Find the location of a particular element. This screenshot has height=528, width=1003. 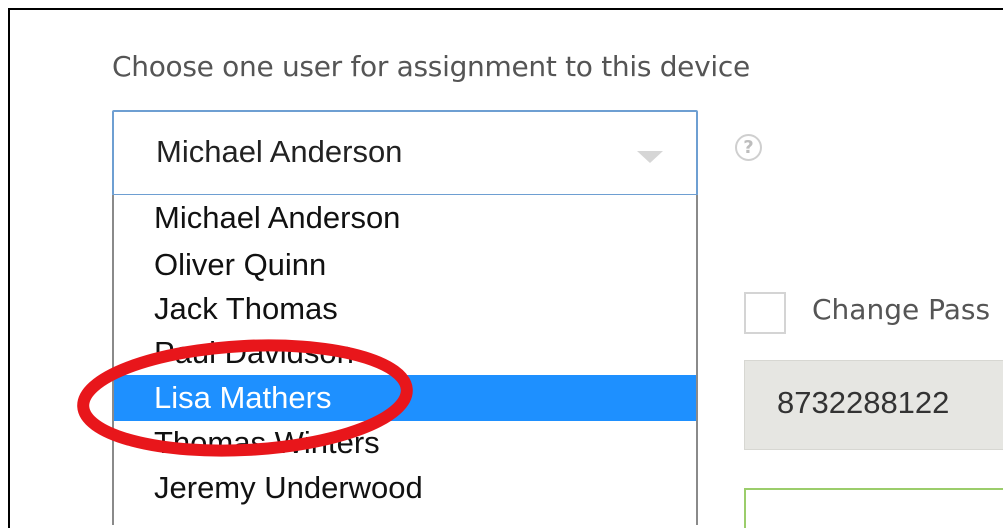

select-current-value: Michael Anderson is located at coordinates (279, 151).